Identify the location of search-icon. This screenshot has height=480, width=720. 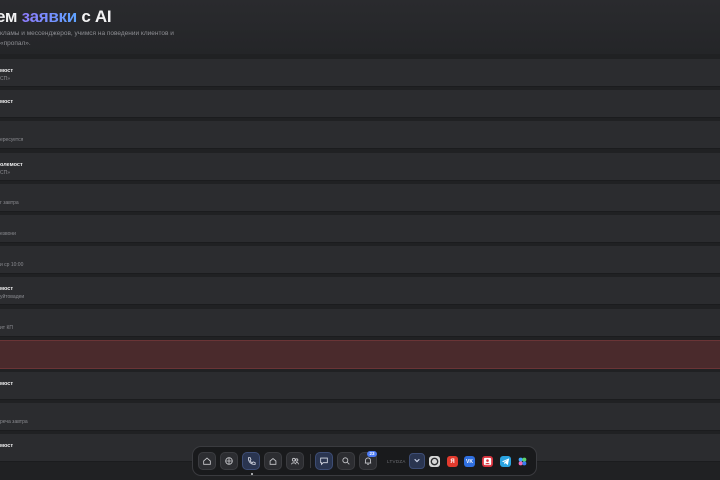
(346, 461).